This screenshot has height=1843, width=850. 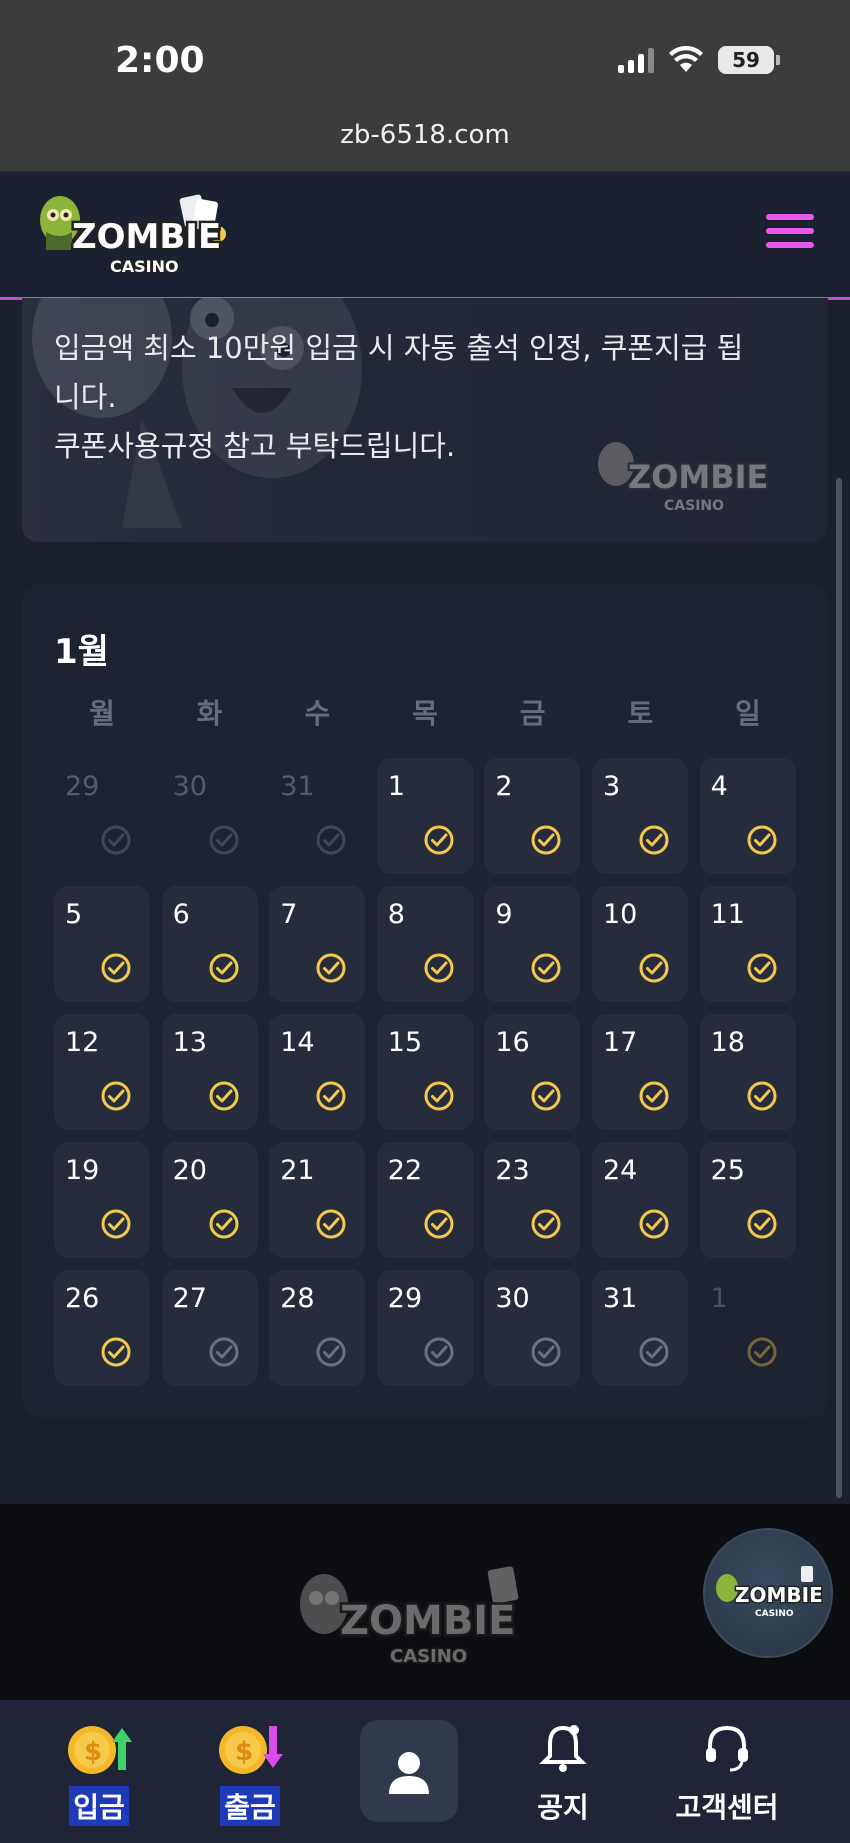 What do you see at coordinates (317, 944) in the screenshot?
I see `calendar-day: 7` at bounding box center [317, 944].